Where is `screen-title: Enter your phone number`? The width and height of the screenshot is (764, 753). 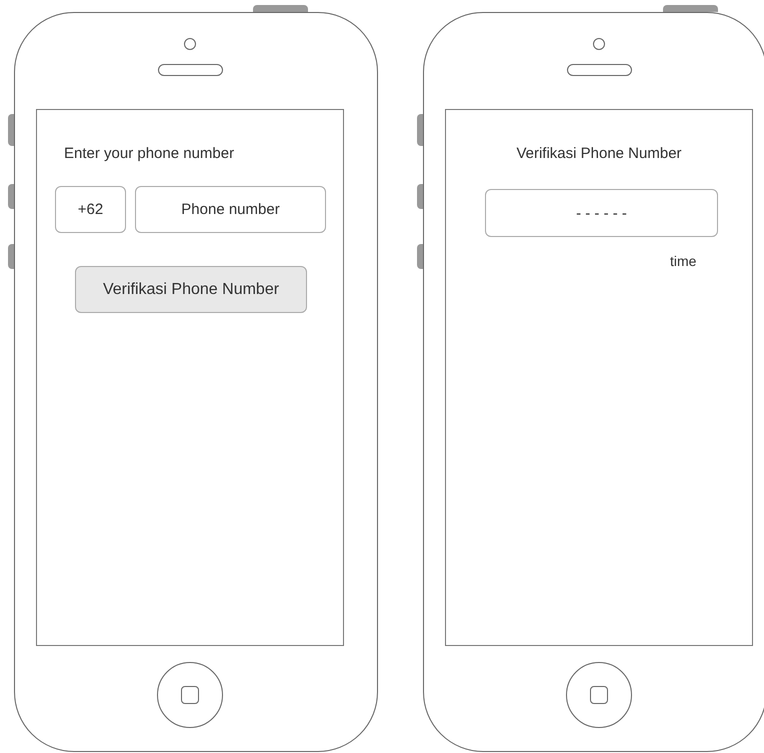
screen-title: Enter your phone number is located at coordinates (150, 154).